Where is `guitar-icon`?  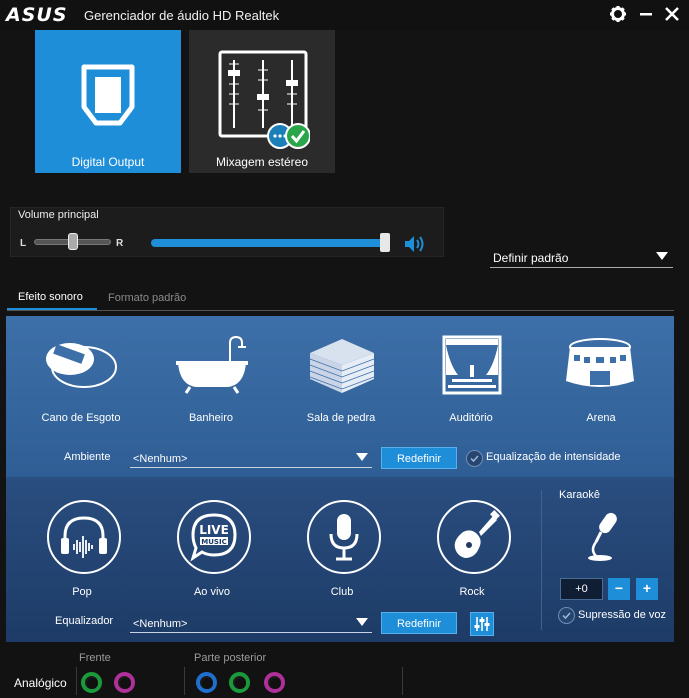
guitar-icon is located at coordinates (477, 534).